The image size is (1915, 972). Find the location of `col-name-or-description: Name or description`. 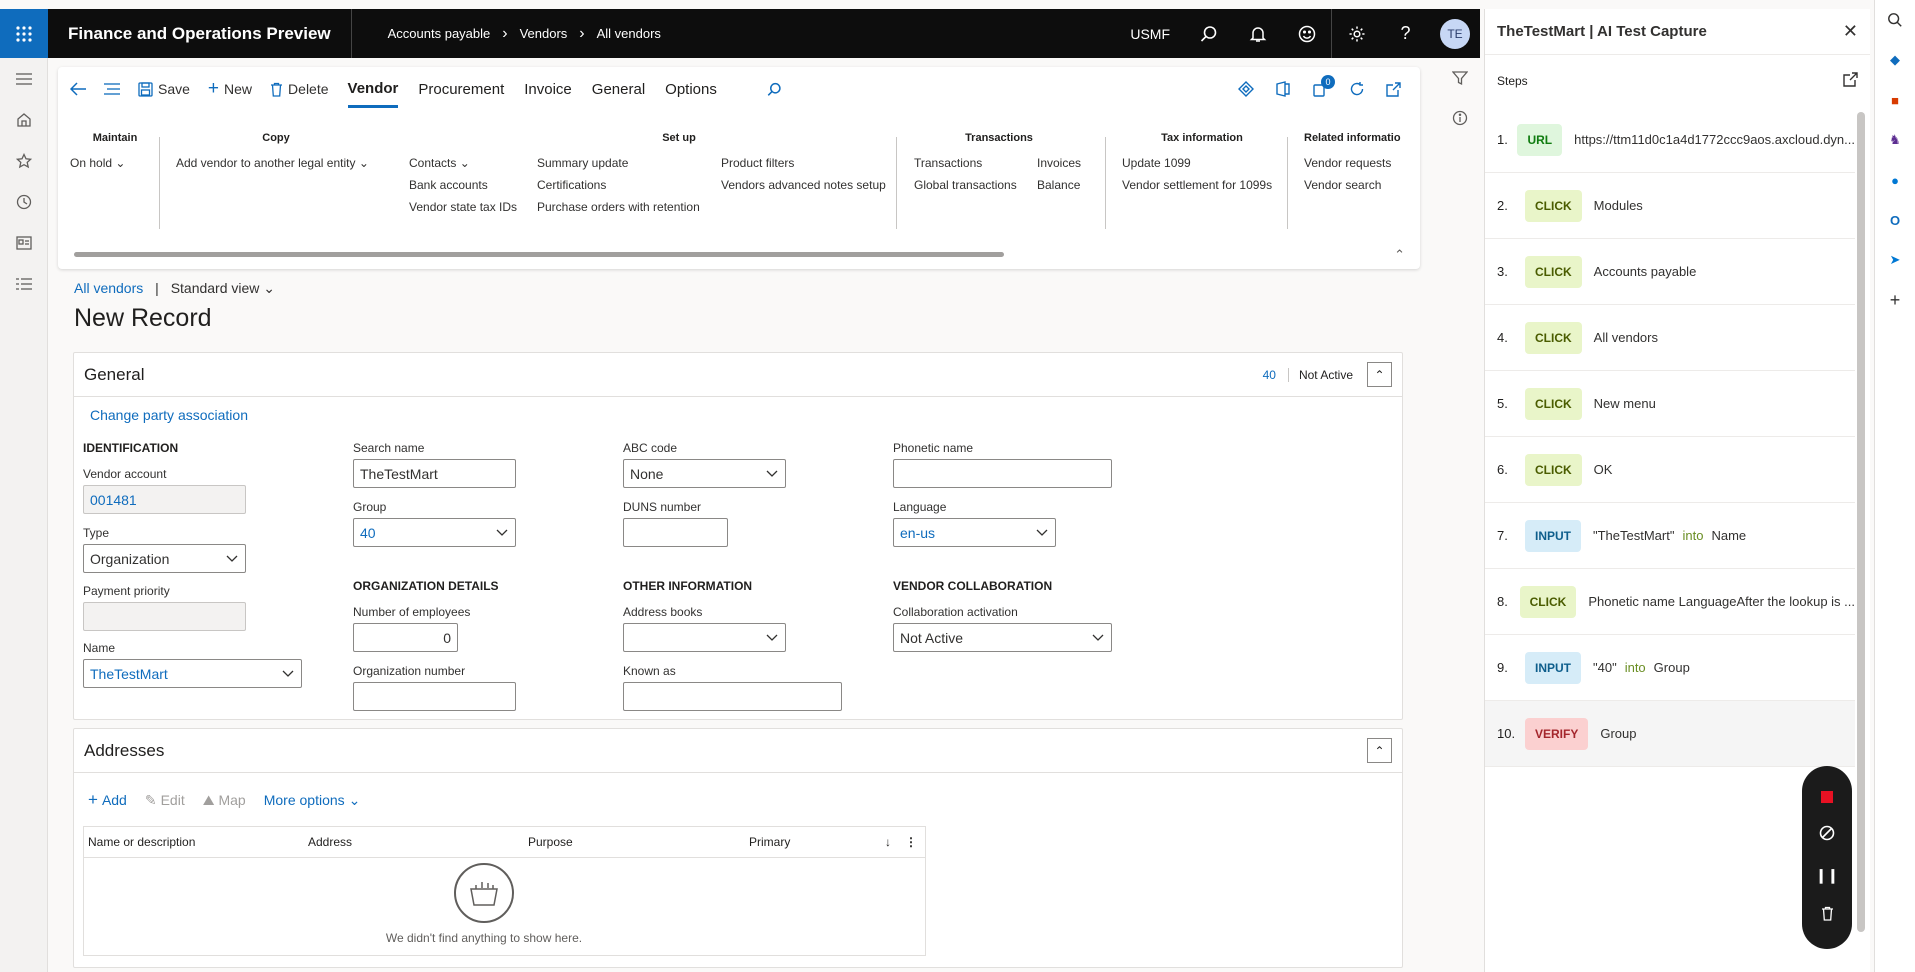

col-name-or-description: Name or description is located at coordinates (196, 842).